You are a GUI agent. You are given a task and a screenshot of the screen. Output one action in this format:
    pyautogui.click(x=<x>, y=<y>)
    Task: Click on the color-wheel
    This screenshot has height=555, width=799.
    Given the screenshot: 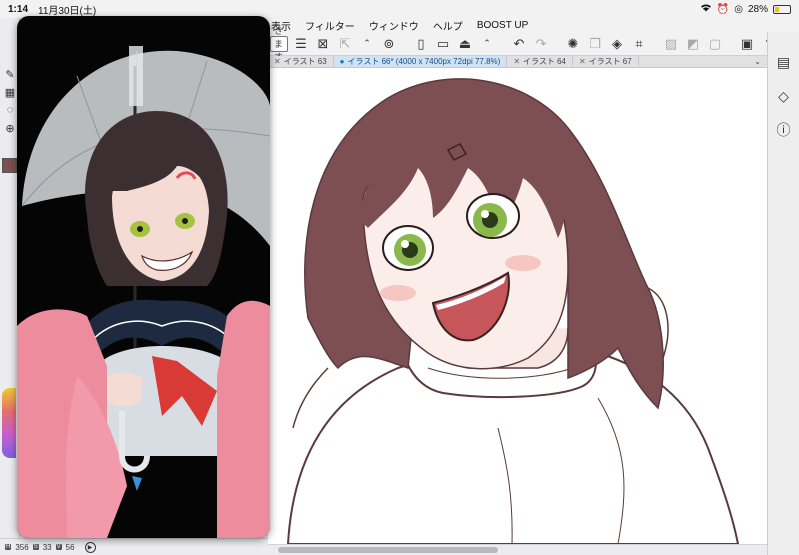 What is the action you would take?
    pyautogui.click(x=9, y=423)
    